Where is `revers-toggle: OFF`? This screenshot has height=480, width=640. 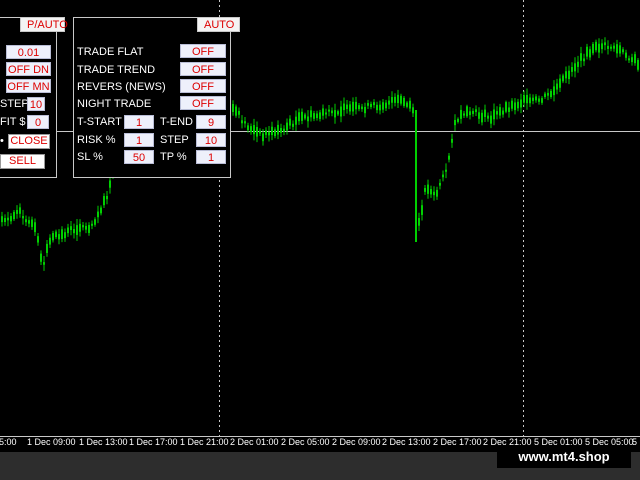 revers-toggle: OFF is located at coordinates (203, 86).